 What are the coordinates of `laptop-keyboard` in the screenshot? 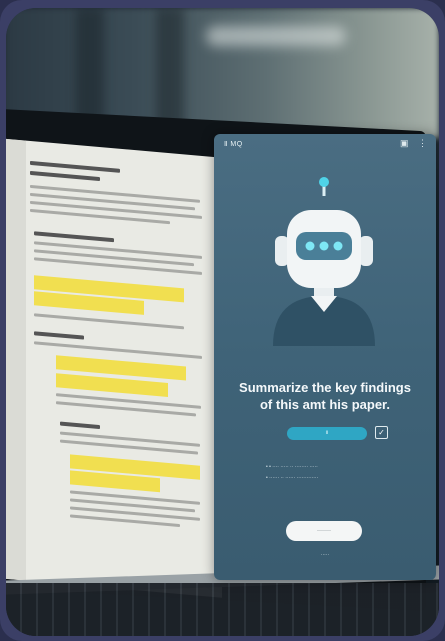 It's located at (222, 609).